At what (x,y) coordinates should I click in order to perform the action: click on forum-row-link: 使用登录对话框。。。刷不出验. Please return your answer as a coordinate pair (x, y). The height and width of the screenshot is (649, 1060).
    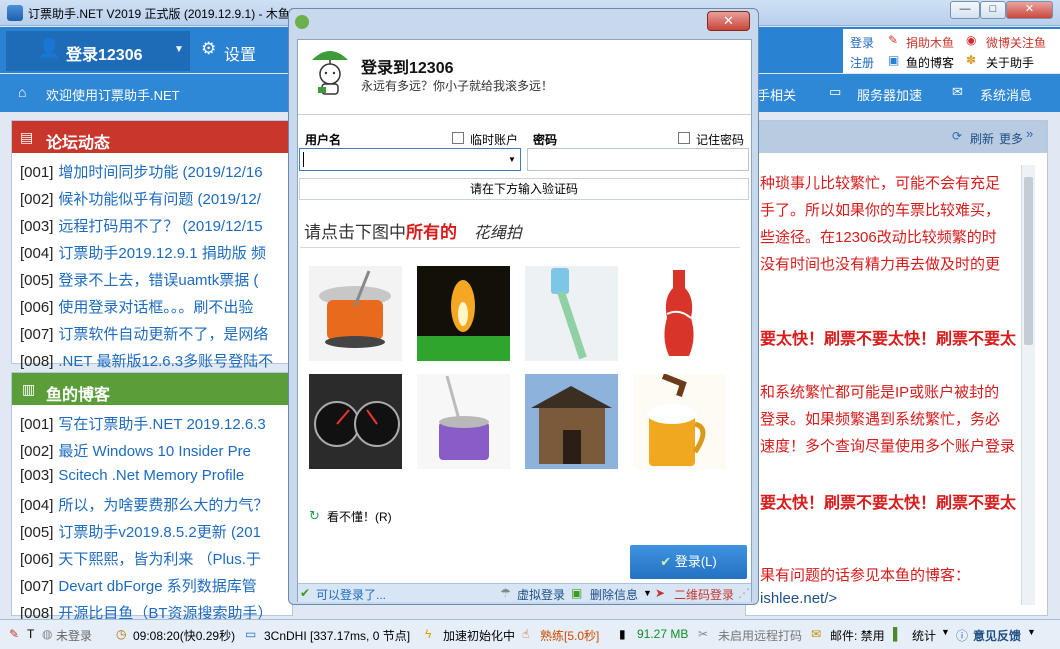
    Looking at the image, I should click on (155, 307).